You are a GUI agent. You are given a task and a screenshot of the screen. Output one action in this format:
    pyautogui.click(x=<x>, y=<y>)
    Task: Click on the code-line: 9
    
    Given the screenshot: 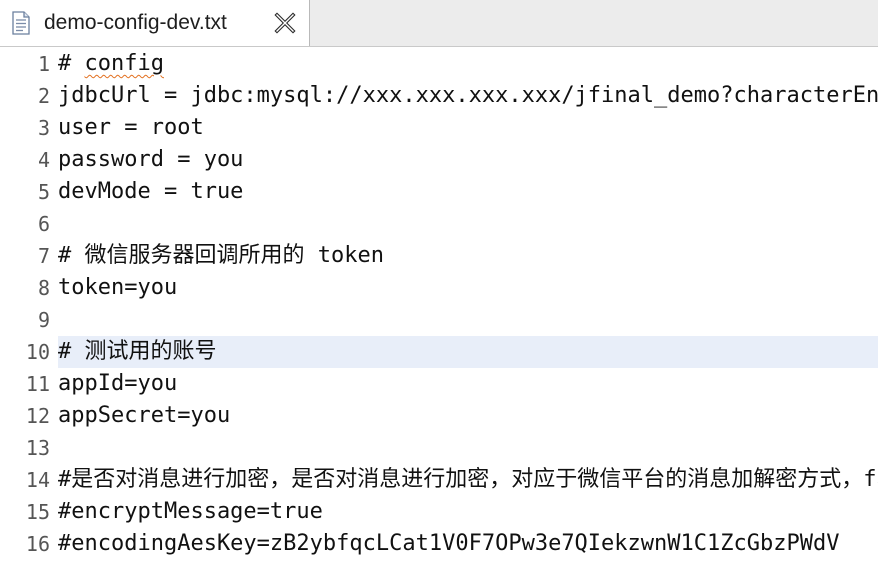 What is the action you would take?
    pyautogui.click(x=439, y=320)
    